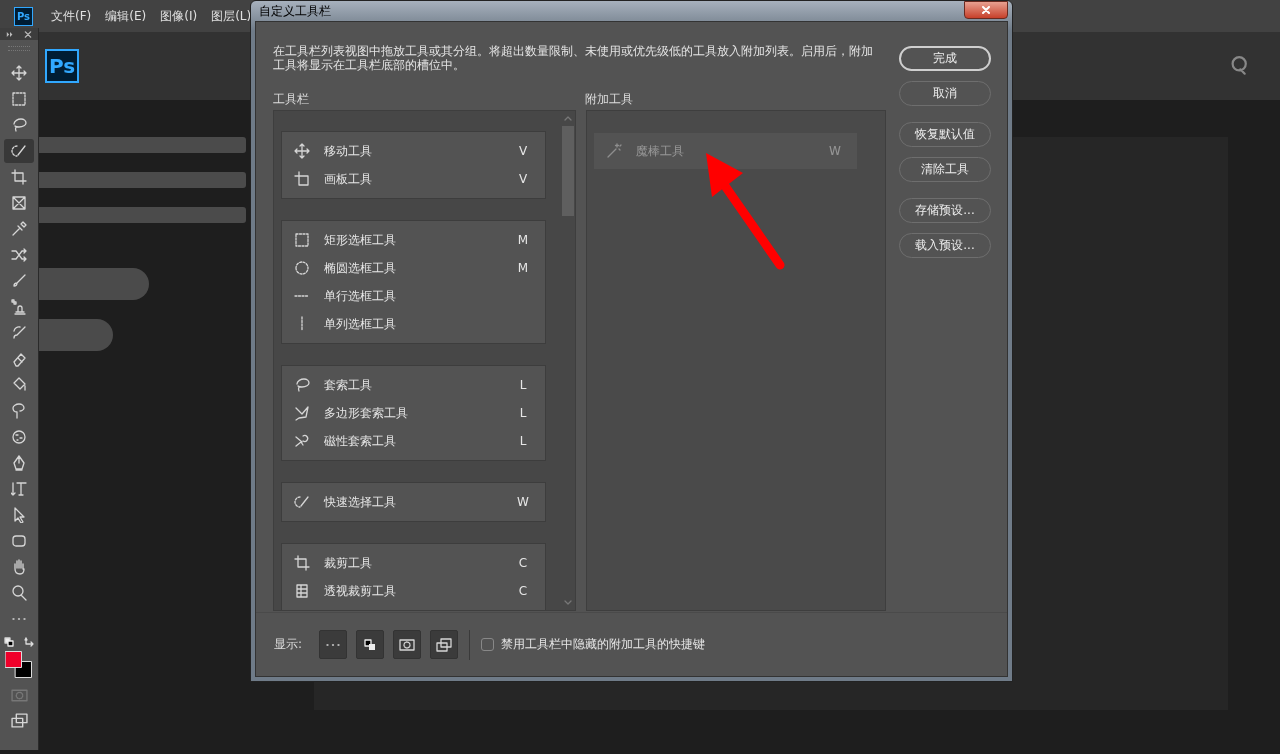 This screenshot has height=754, width=1280. What do you see at coordinates (603, 644) in the screenshot?
I see `checkbox-label: 禁用工具栏中隐藏的附加工具的快捷键` at bounding box center [603, 644].